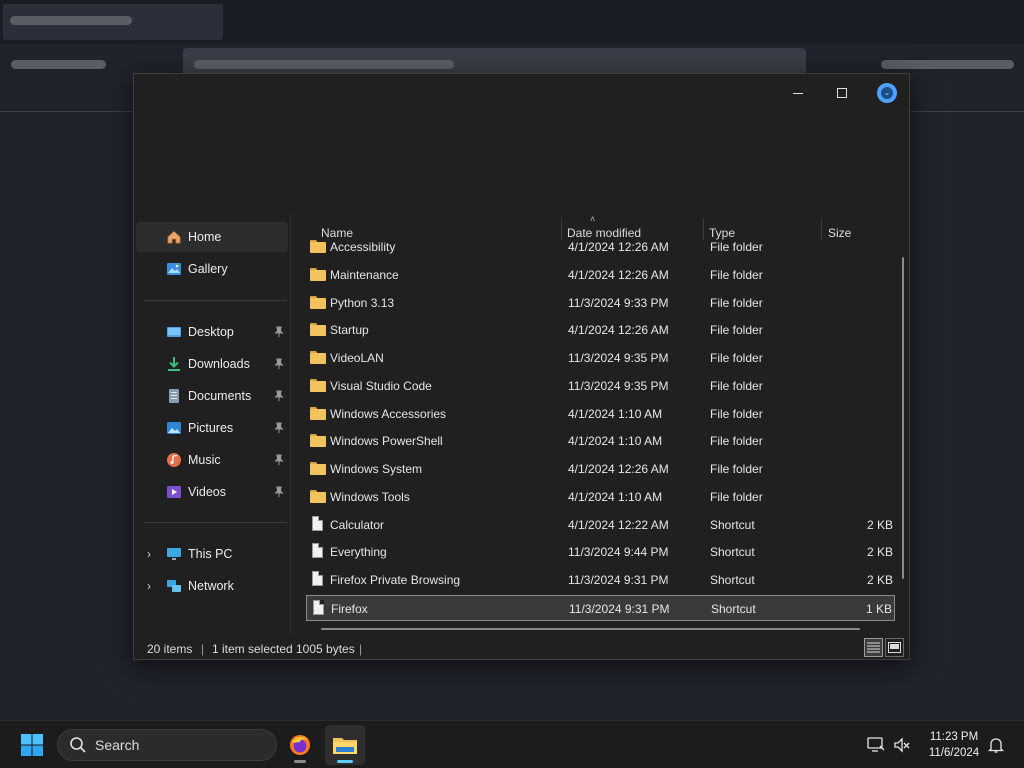 The height and width of the screenshot is (768, 1024). I want to click on title-bar: ⌄, so click(521, 144).